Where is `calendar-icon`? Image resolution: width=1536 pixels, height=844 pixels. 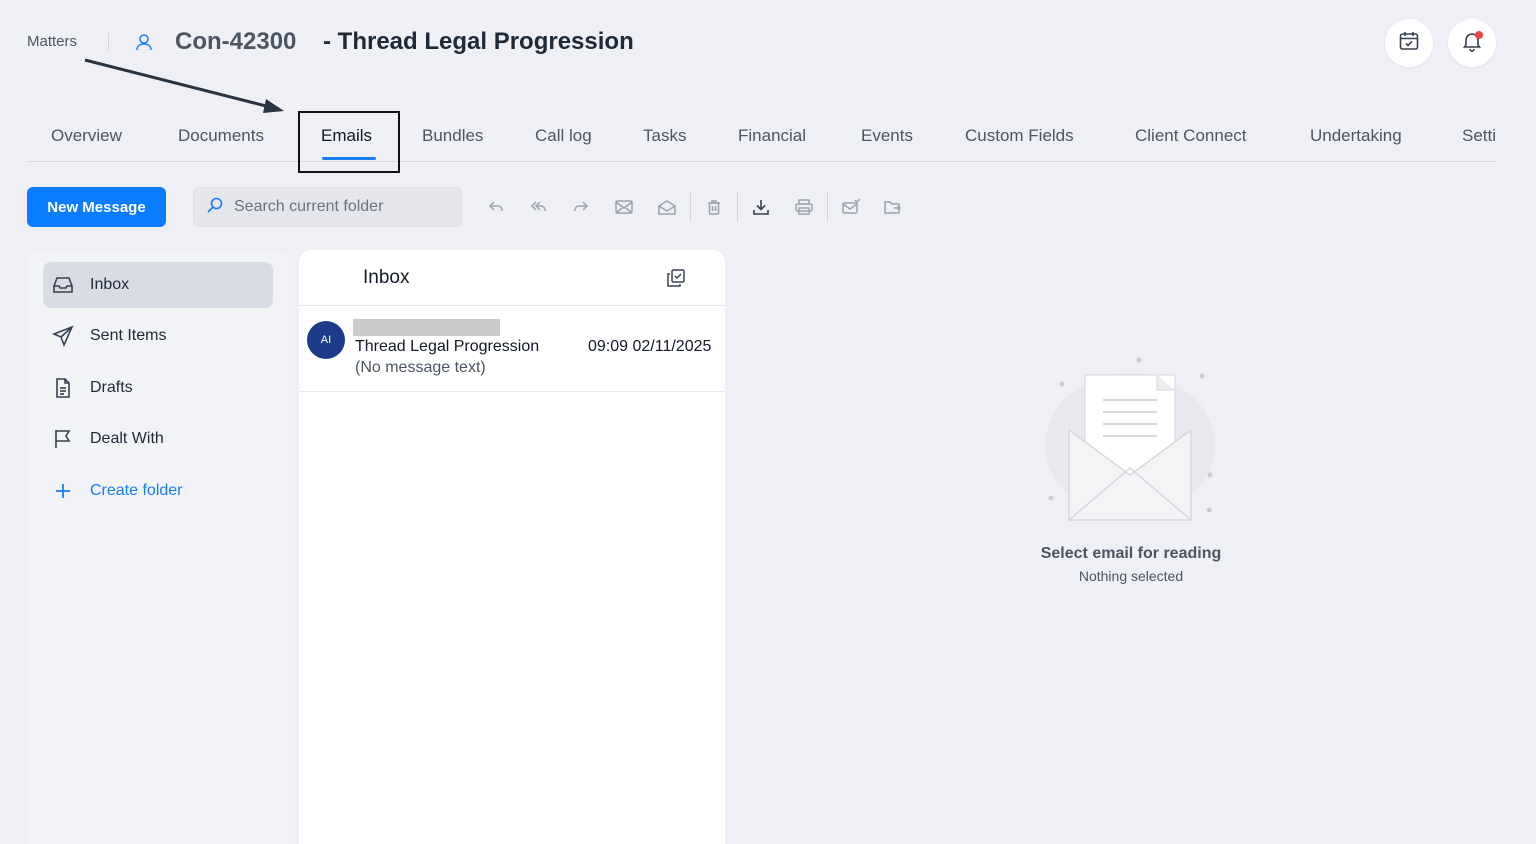 calendar-icon is located at coordinates (1409, 43).